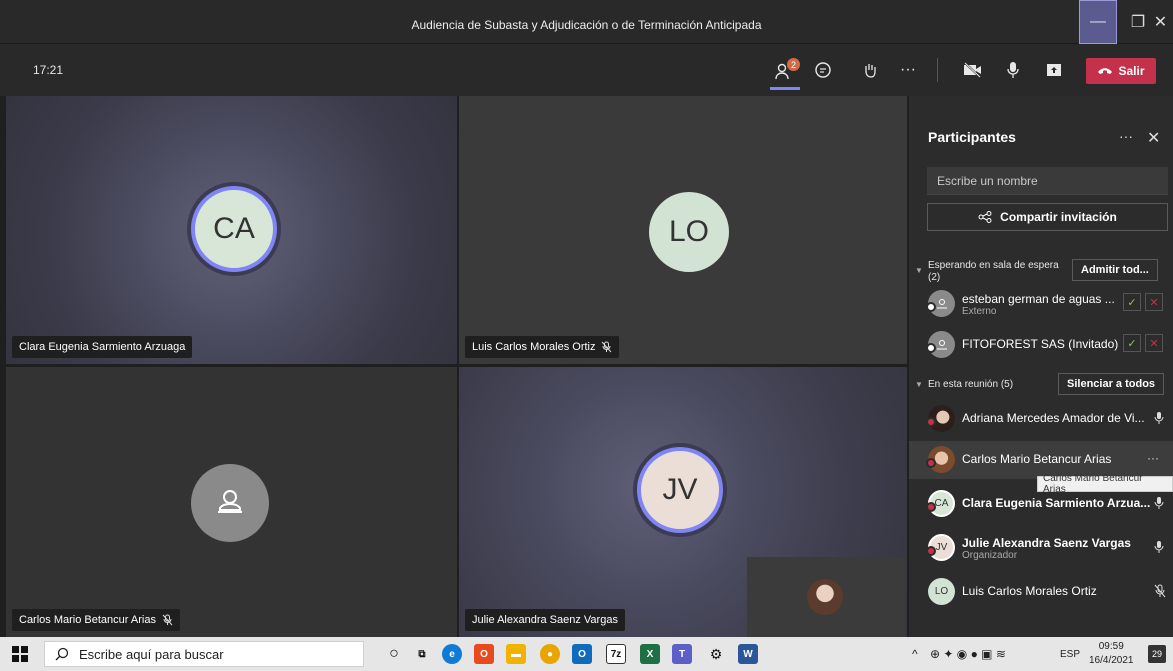 The height and width of the screenshot is (671, 1173). Describe the element at coordinates (616, 654) in the screenshot. I see `7zip-icon: 7z` at that location.